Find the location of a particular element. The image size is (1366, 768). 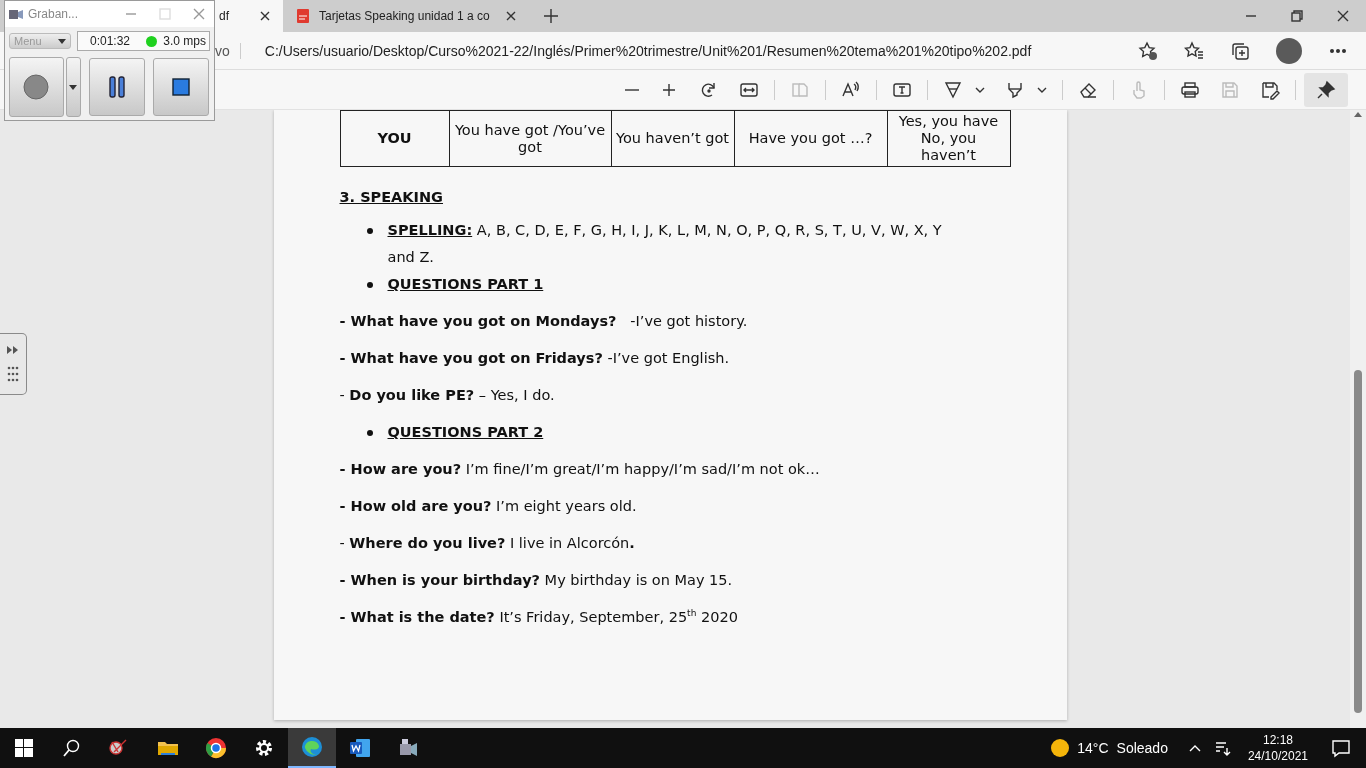

bullet-text: QUESTIONS PART 1 is located at coordinates (466, 284).